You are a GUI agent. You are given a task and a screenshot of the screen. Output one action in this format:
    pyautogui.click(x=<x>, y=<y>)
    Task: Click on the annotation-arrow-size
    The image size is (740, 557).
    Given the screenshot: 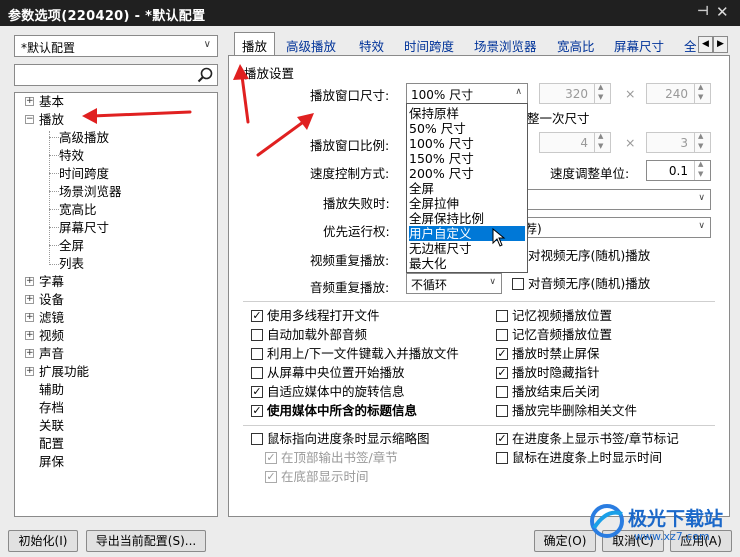 What is the action you would take?
    pyautogui.click(x=282, y=137)
    